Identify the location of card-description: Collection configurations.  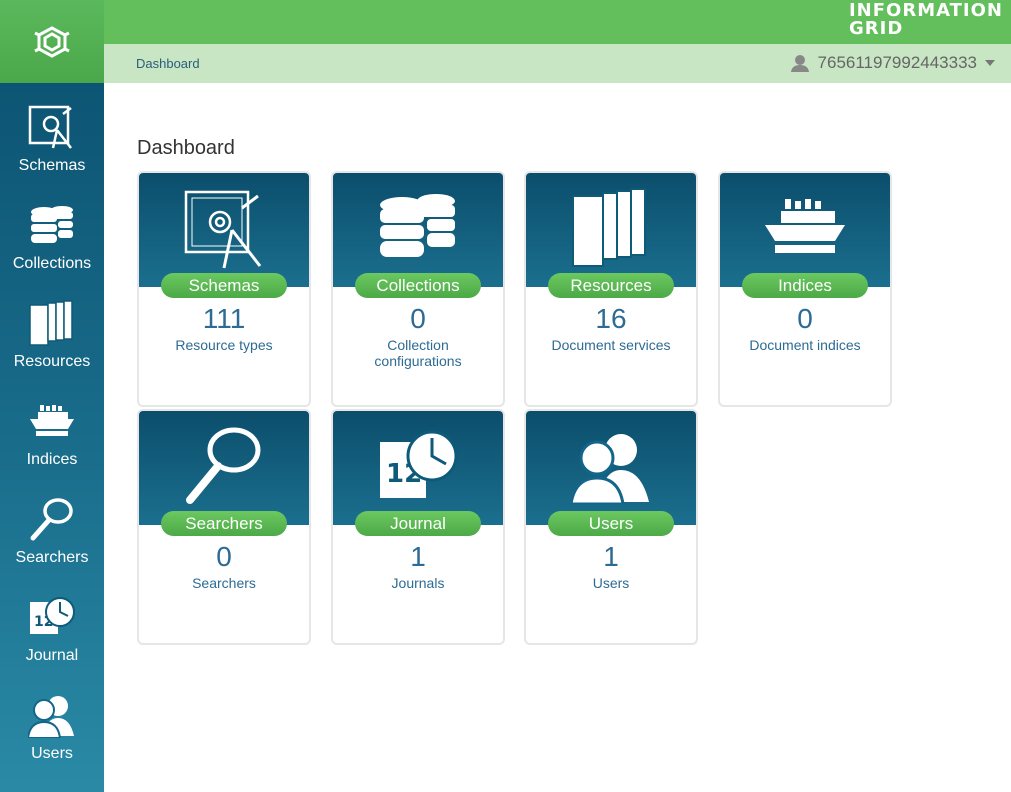
(418, 353).